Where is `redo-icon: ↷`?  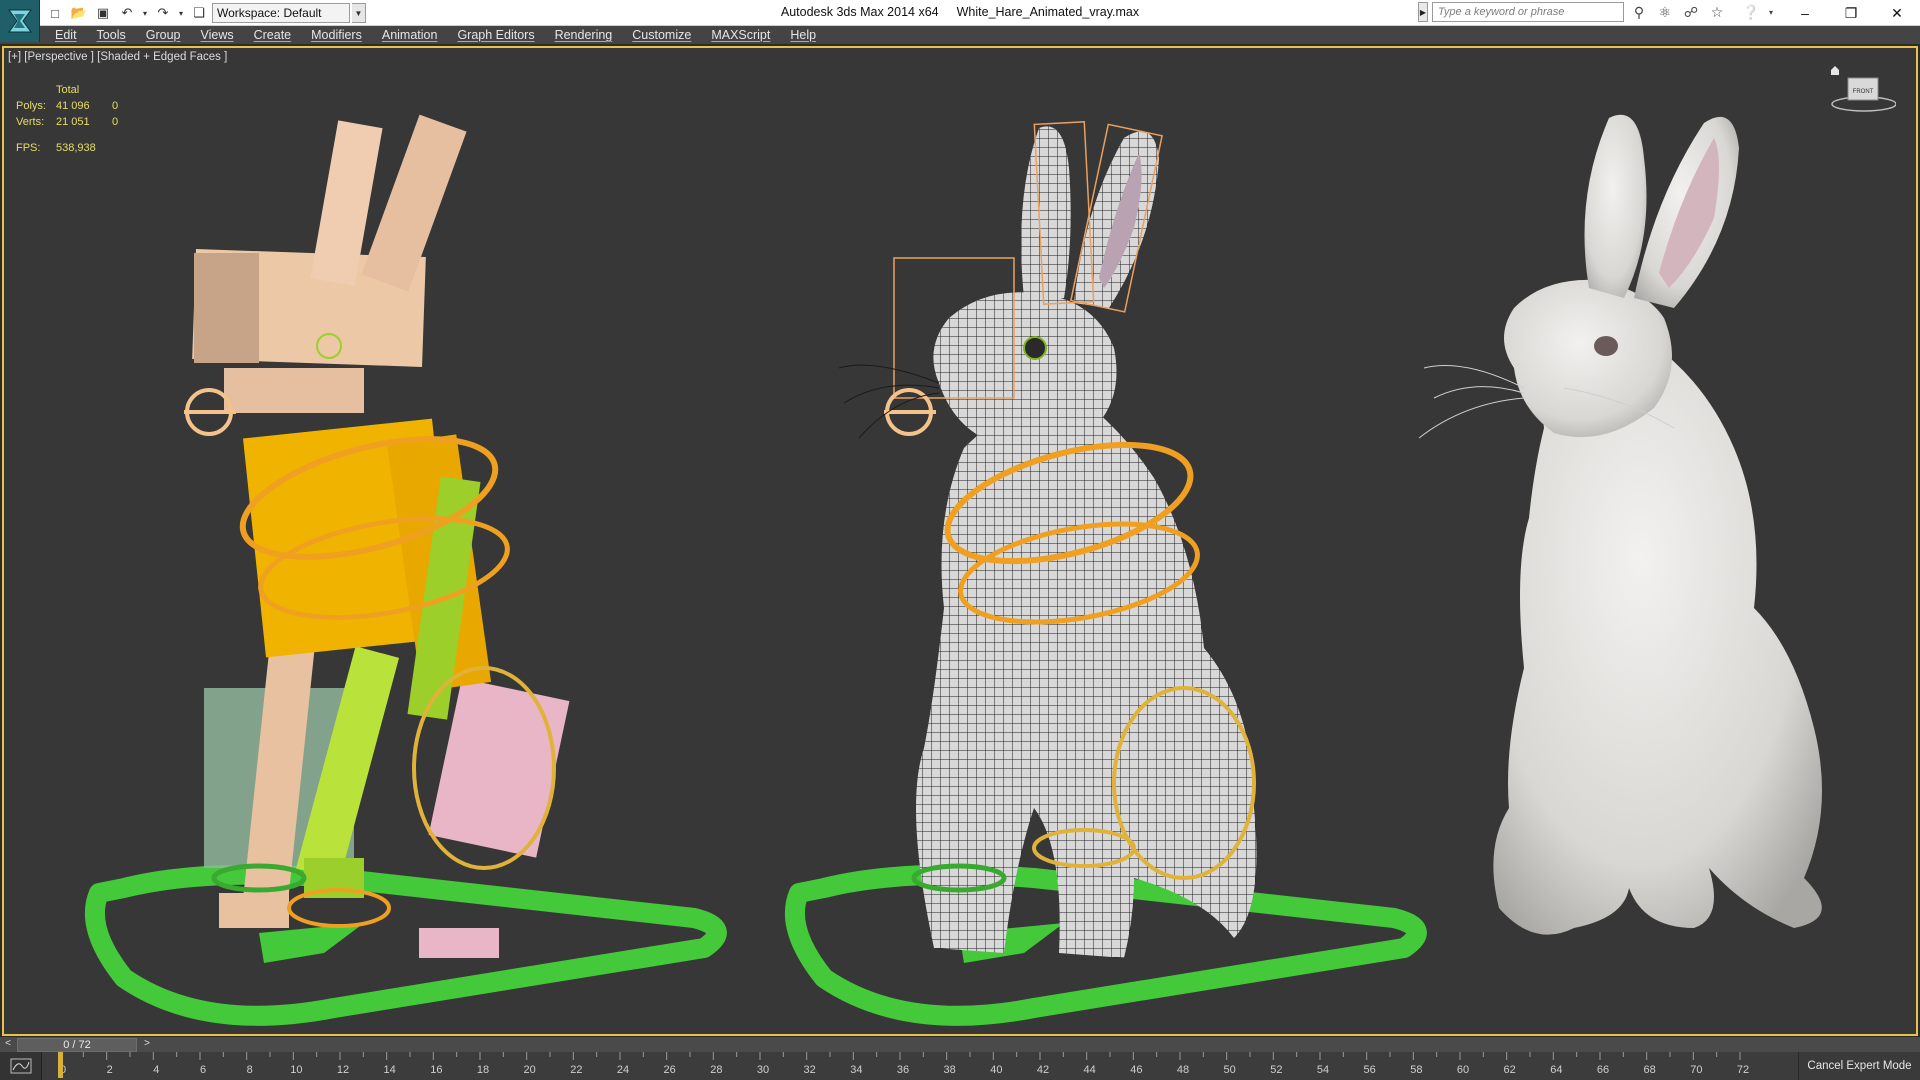
redo-icon: ↷ is located at coordinates (163, 13).